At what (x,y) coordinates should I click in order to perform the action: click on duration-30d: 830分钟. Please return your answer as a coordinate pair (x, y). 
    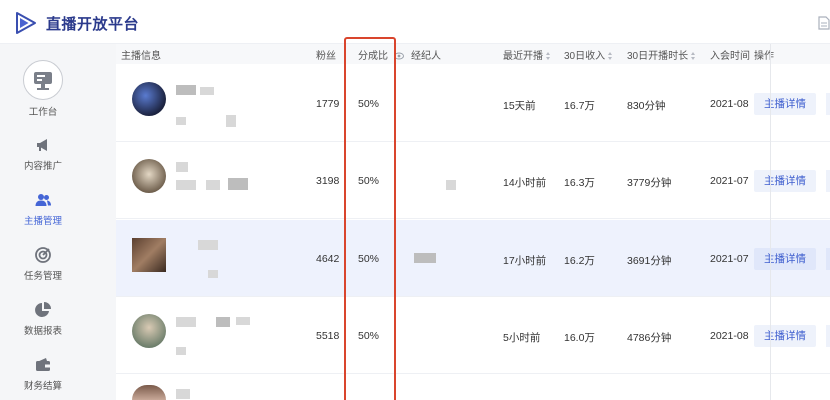
    Looking at the image, I should click on (646, 106).